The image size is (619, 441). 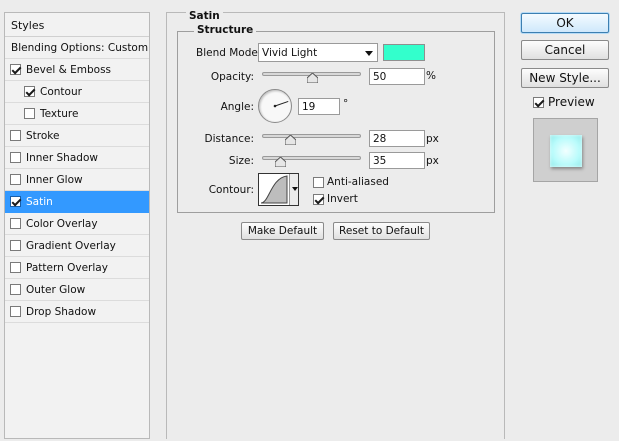 What do you see at coordinates (282, 231) in the screenshot?
I see `make-default-button: Make Default` at bounding box center [282, 231].